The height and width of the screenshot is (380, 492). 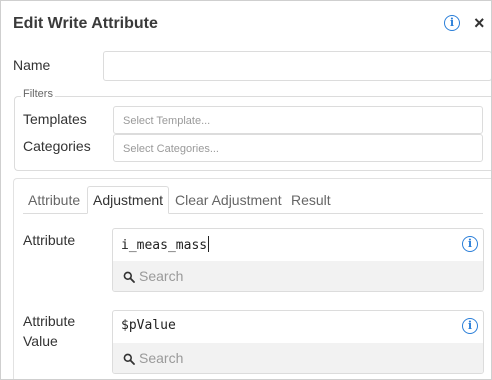 What do you see at coordinates (311, 200) in the screenshot?
I see `tab-result: Result` at bounding box center [311, 200].